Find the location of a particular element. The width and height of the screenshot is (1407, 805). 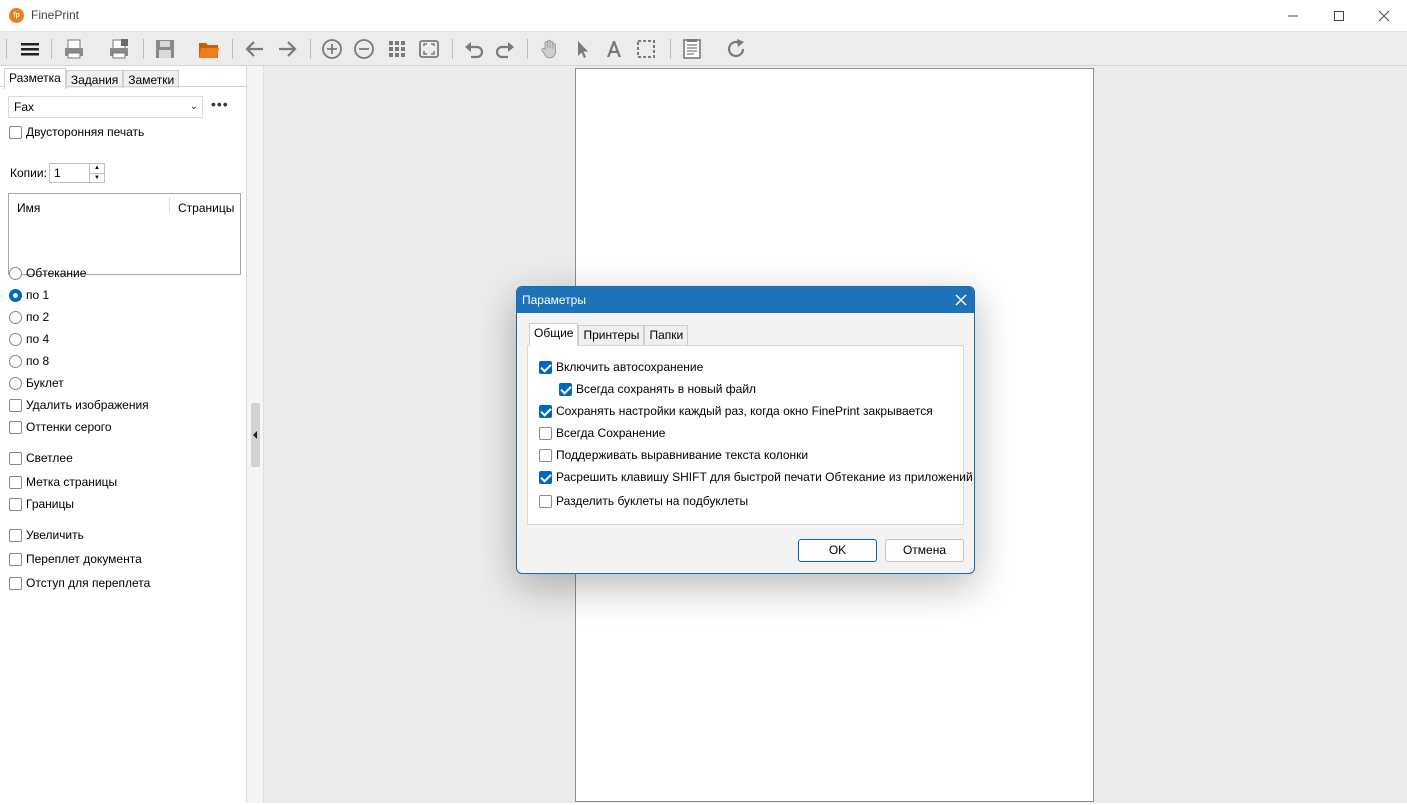

print-properties-button is located at coordinates (119, 49).